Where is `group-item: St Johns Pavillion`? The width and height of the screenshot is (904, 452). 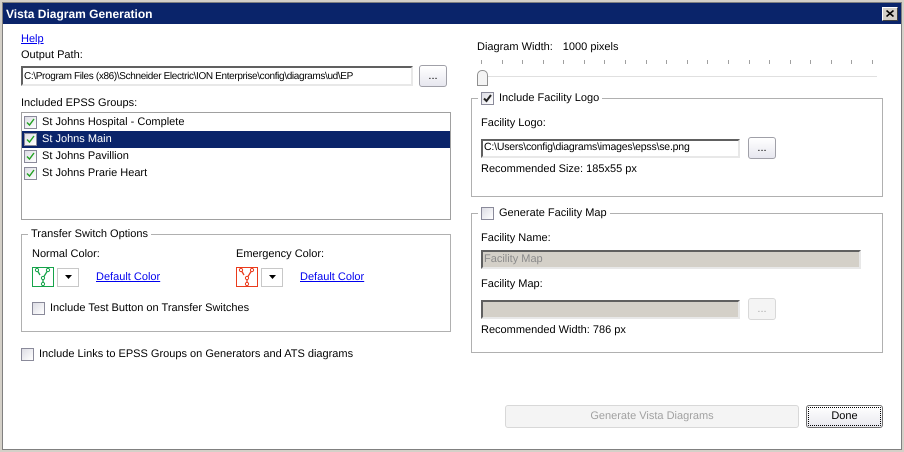 group-item: St Johns Pavillion is located at coordinates (236, 156).